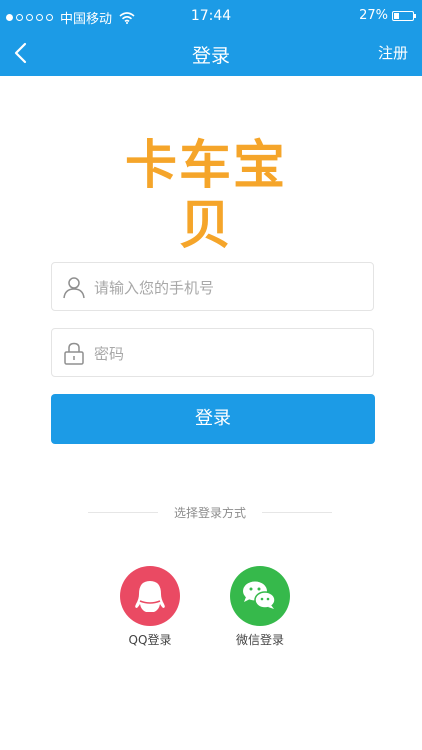  What do you see at coordinates (209, 513) in the screenshot?
I see `login-method-title: 选择登录方式` at bounding box center [209, 513].